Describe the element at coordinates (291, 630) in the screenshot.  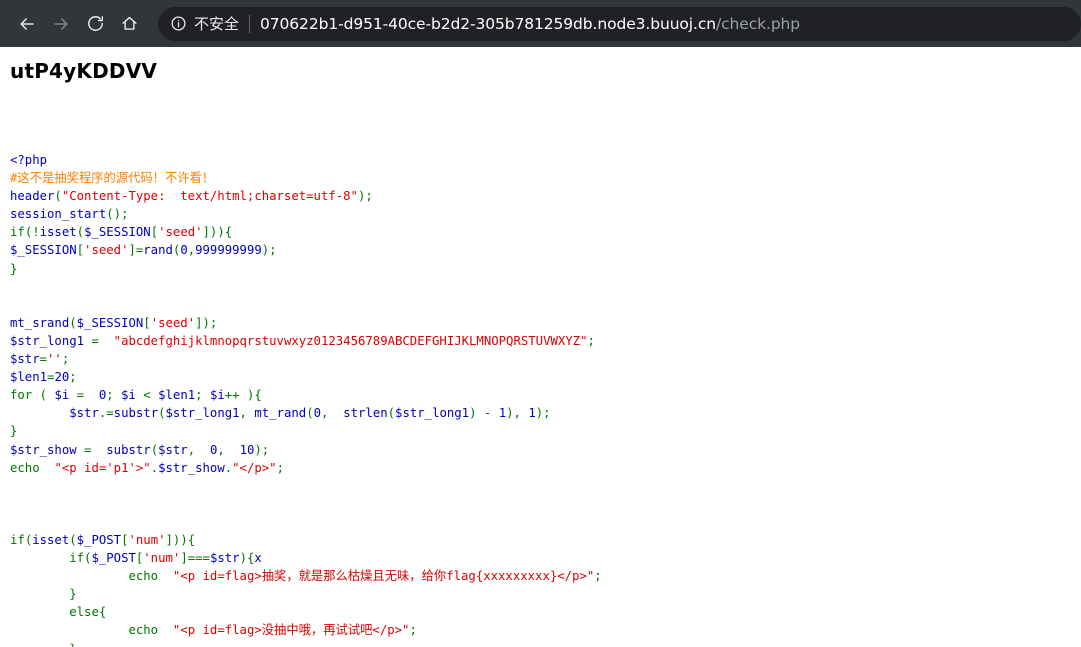
I see `code-token: "<p id=flag>没抽中哦，再试试吧</p>"` at that location.